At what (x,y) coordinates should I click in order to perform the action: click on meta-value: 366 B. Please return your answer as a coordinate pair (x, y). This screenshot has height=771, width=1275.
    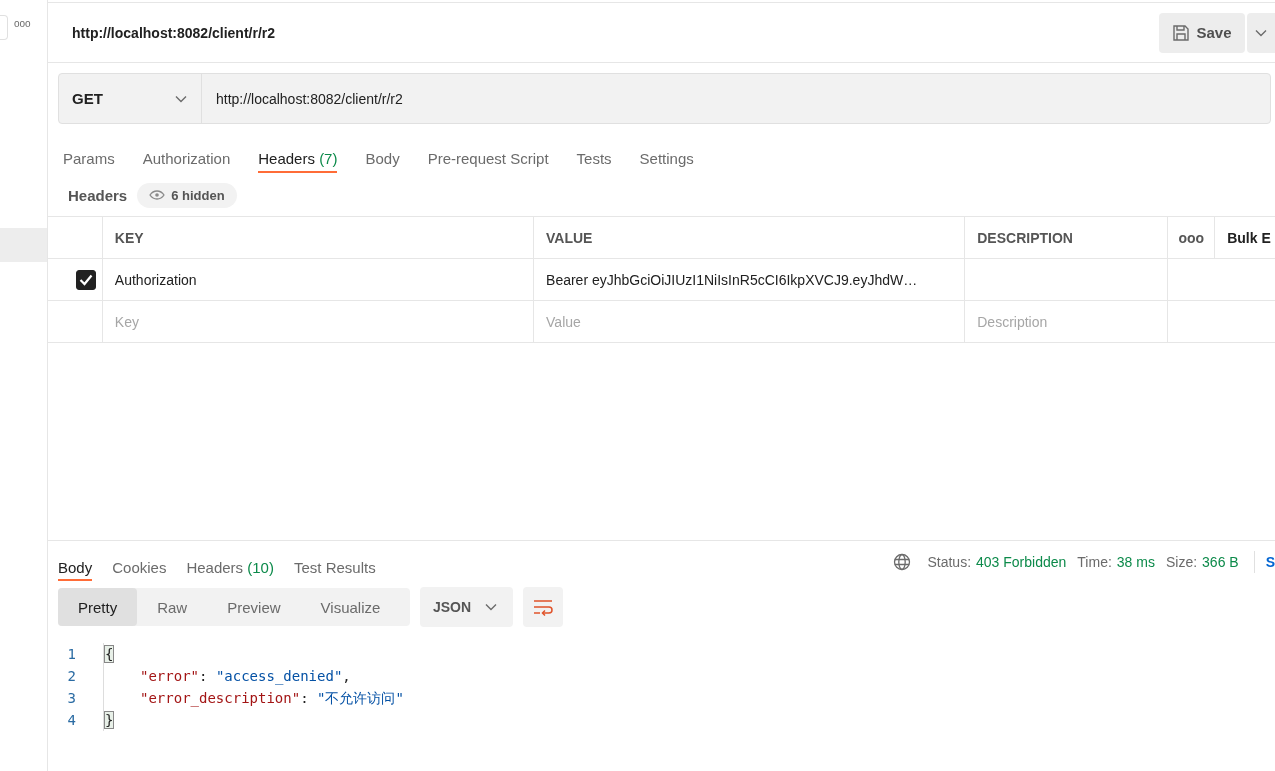
    Looking at the image, I should click on (1220, 562).